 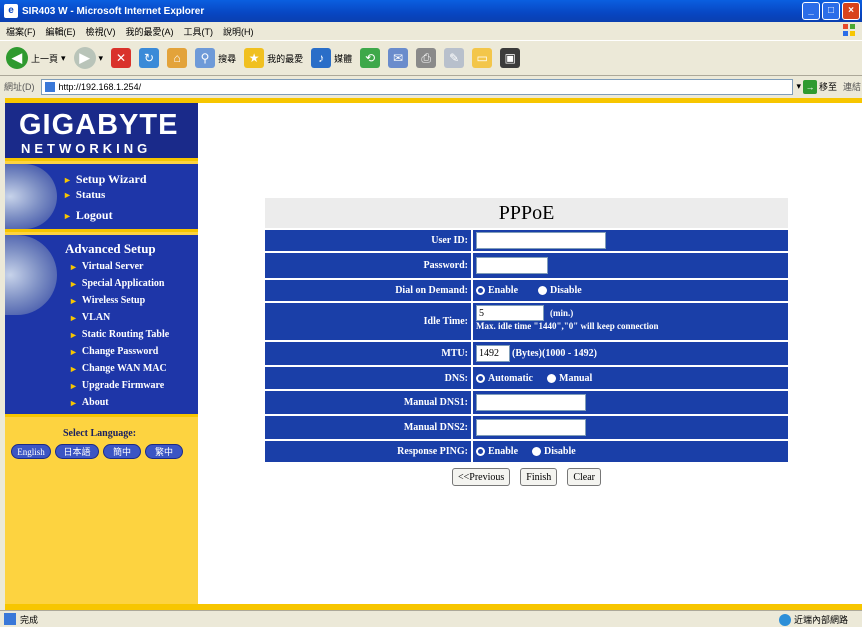 I want to click on window-title: SIR403 W - Microsoft Internet Explorer, so click(x=113, y=11).